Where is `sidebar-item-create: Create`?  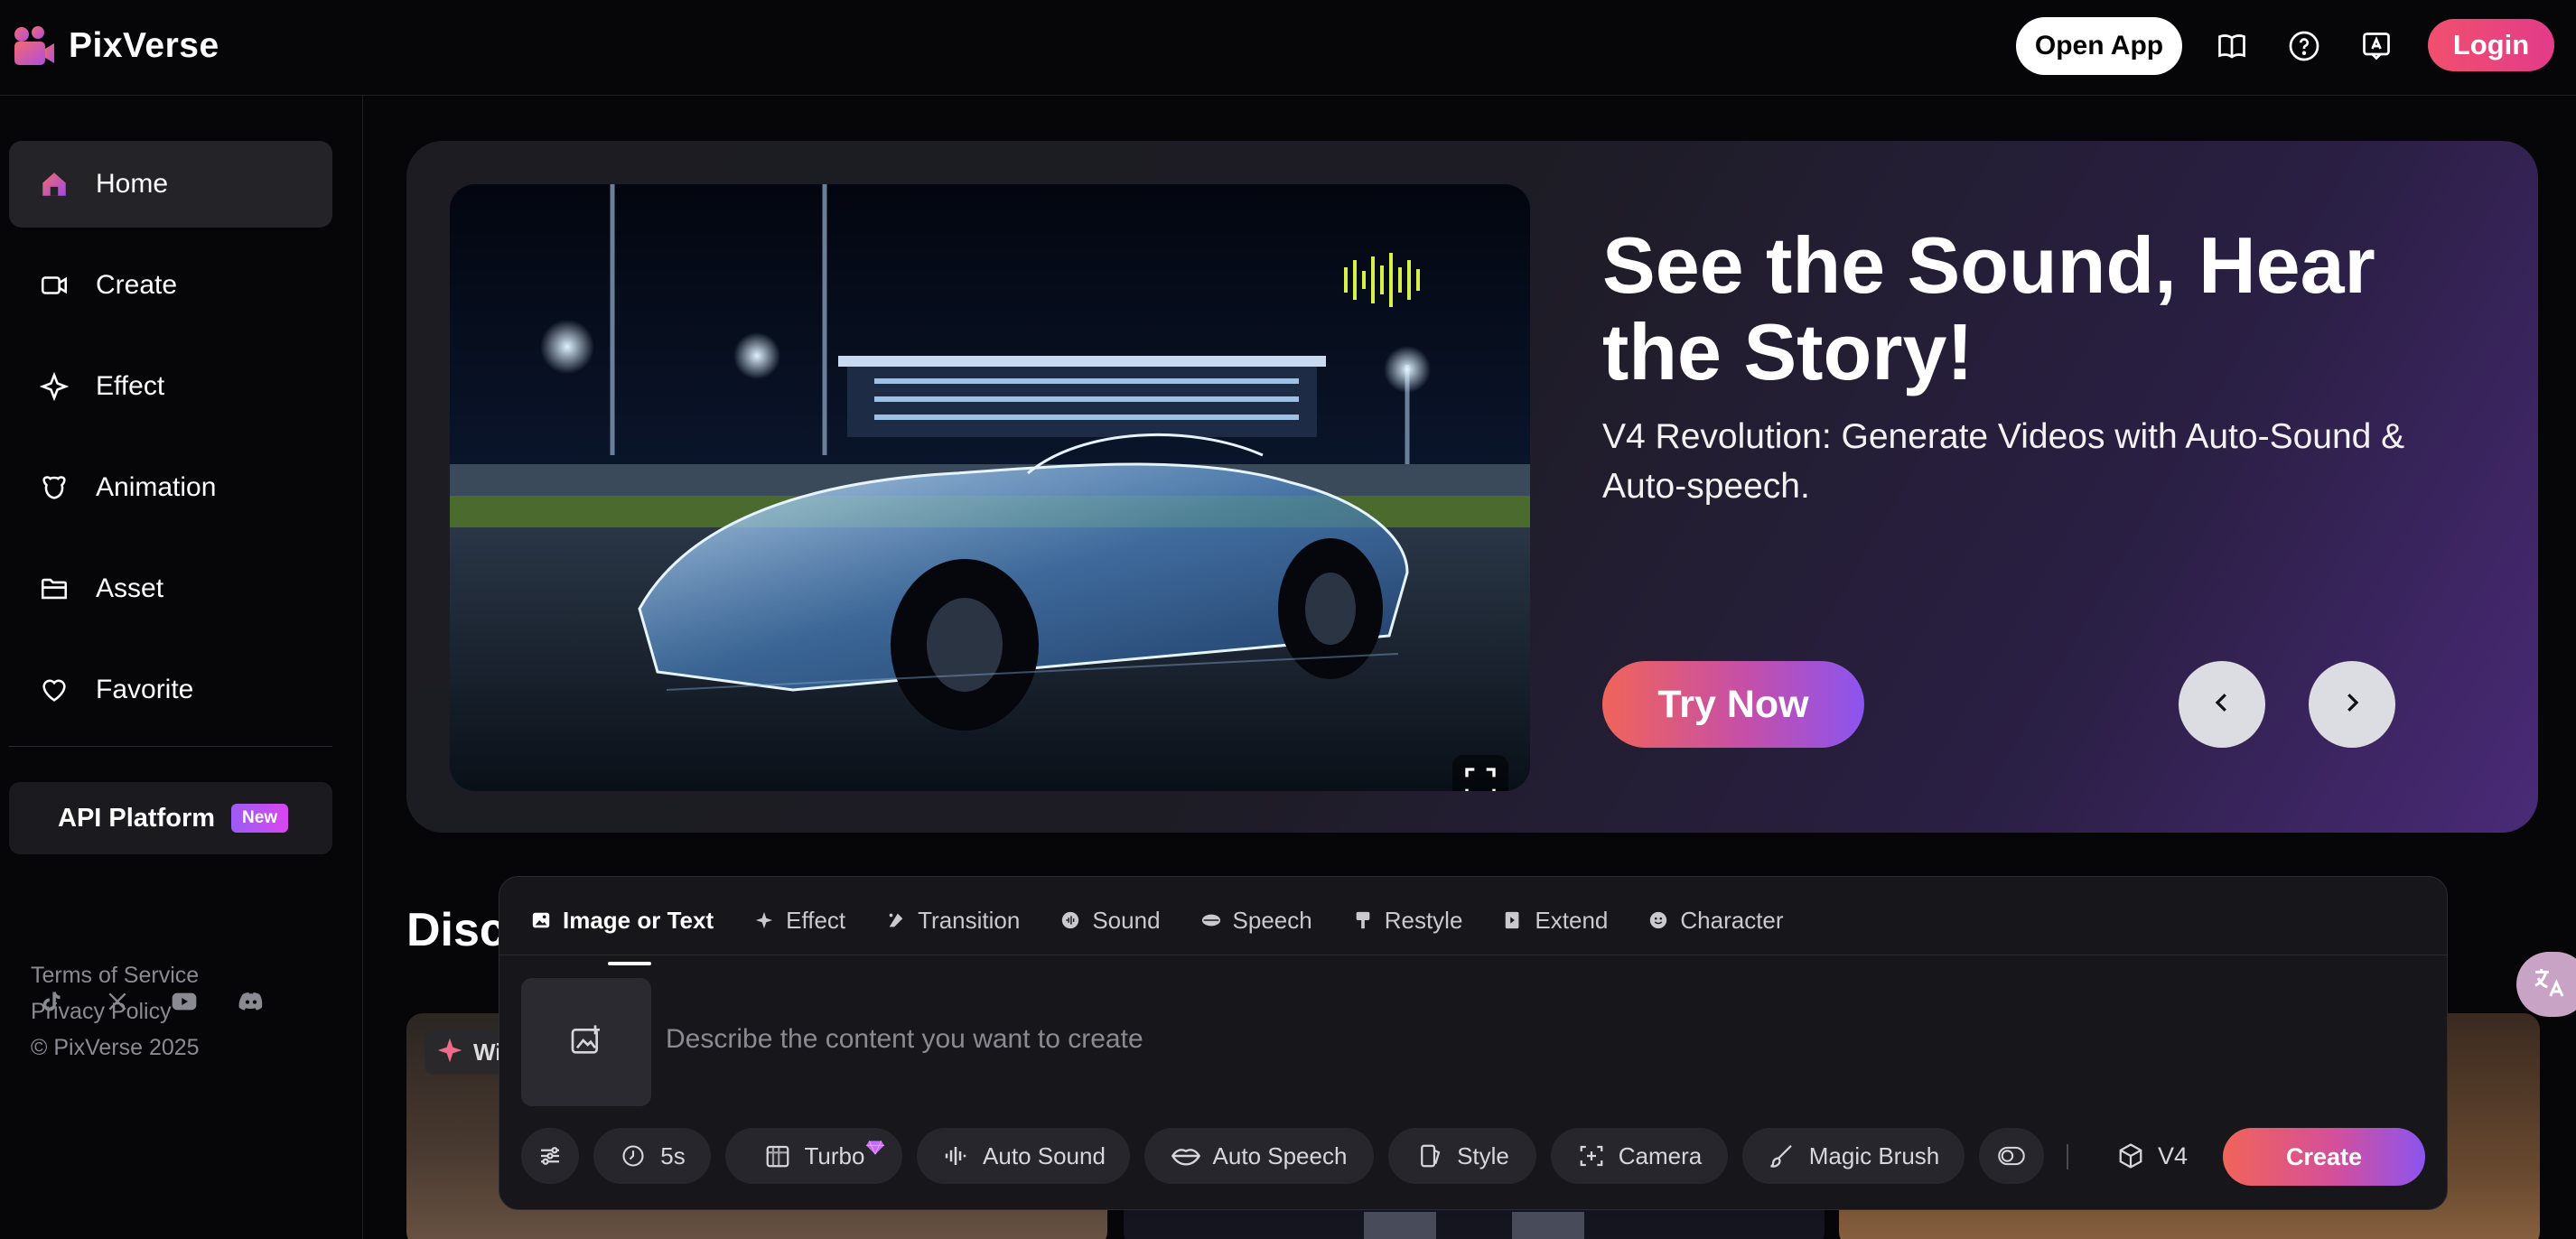 sidebar-item-create: Create is located at coordinates (171, 285).